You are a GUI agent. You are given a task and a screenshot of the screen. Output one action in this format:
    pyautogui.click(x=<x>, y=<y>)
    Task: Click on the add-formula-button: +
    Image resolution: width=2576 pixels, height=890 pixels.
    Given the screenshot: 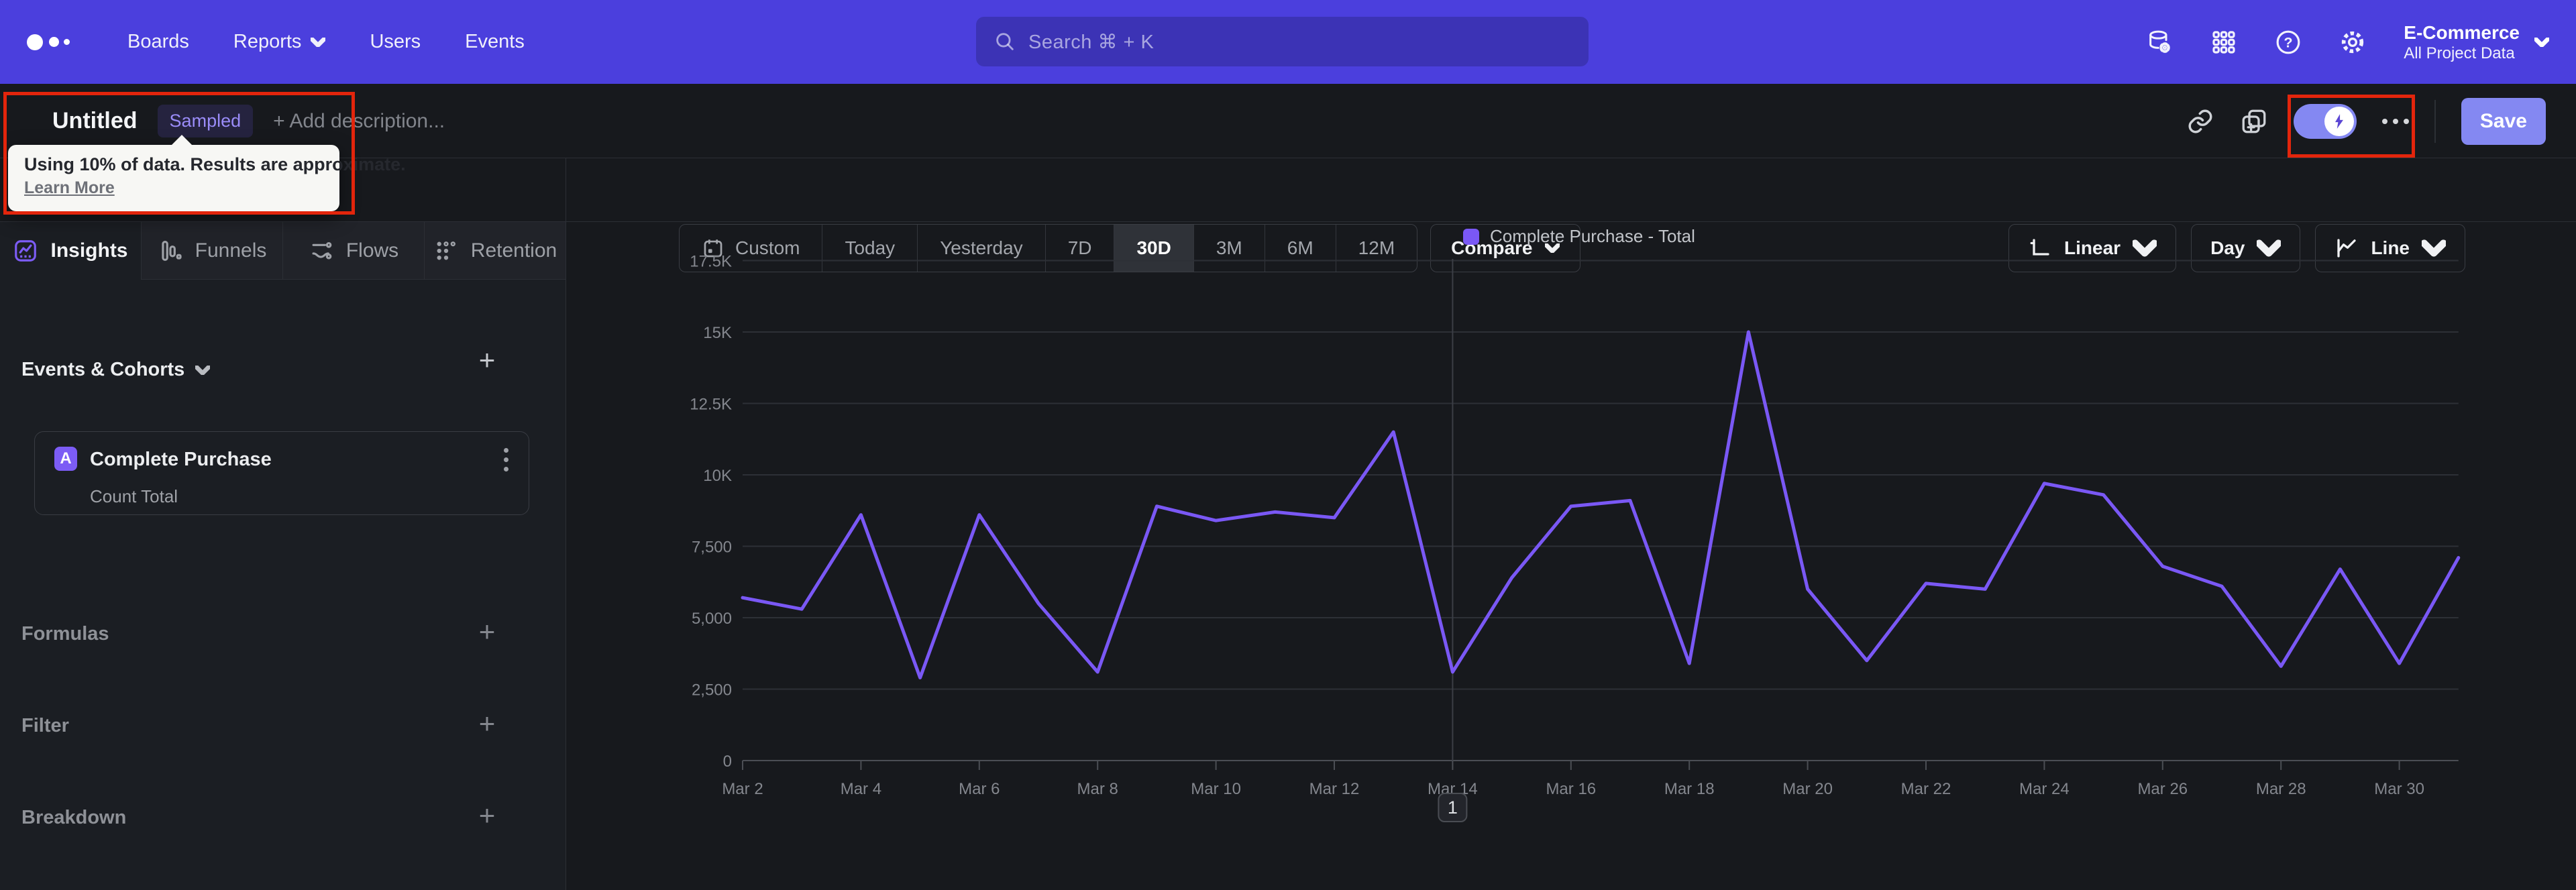 What is the action you would take?
    pyautogui.click(x=487, y=632)
    